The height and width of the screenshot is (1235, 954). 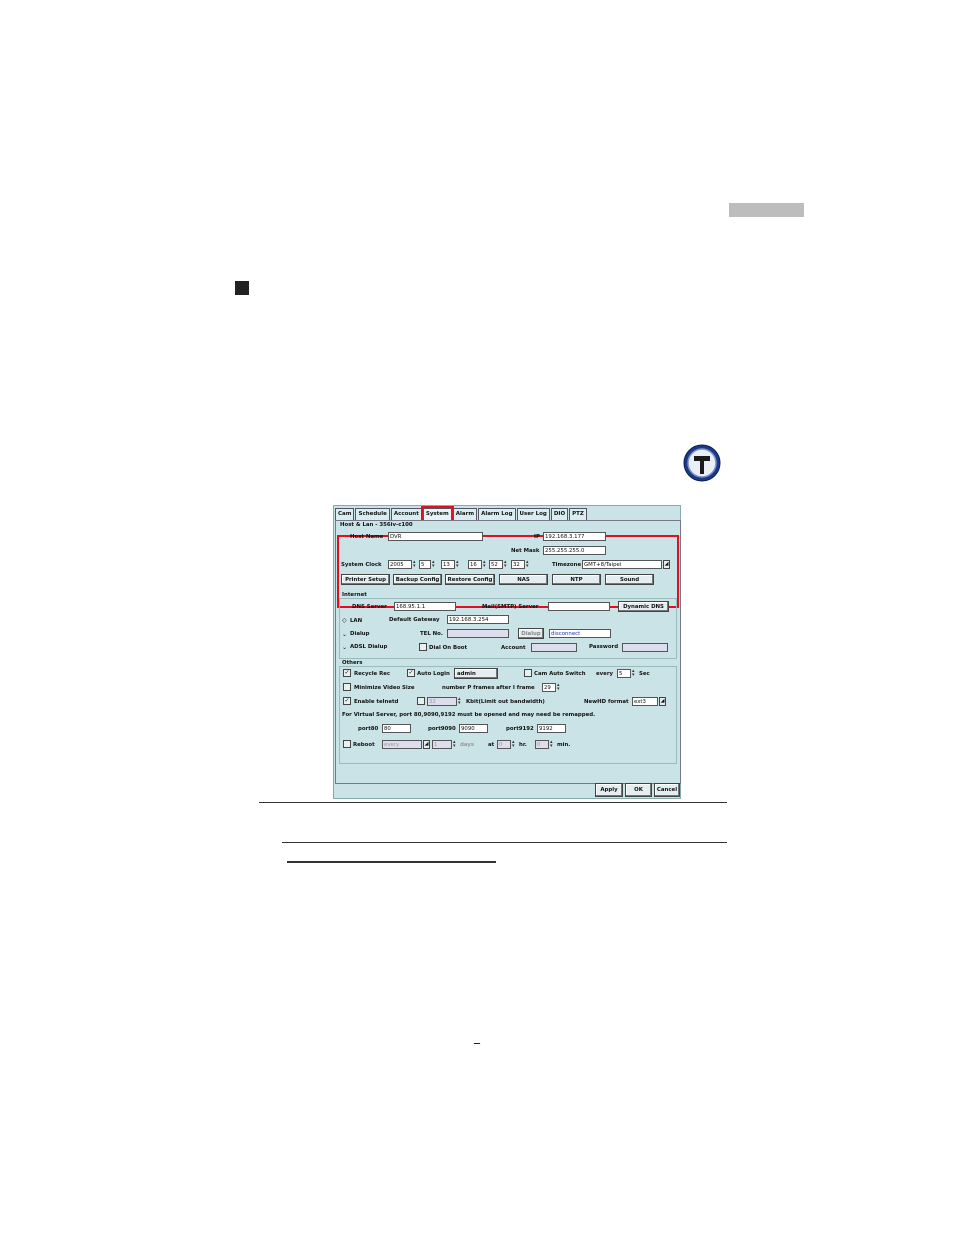 I want to click on dialup-label: Dialup, so click(x=360, y=634).